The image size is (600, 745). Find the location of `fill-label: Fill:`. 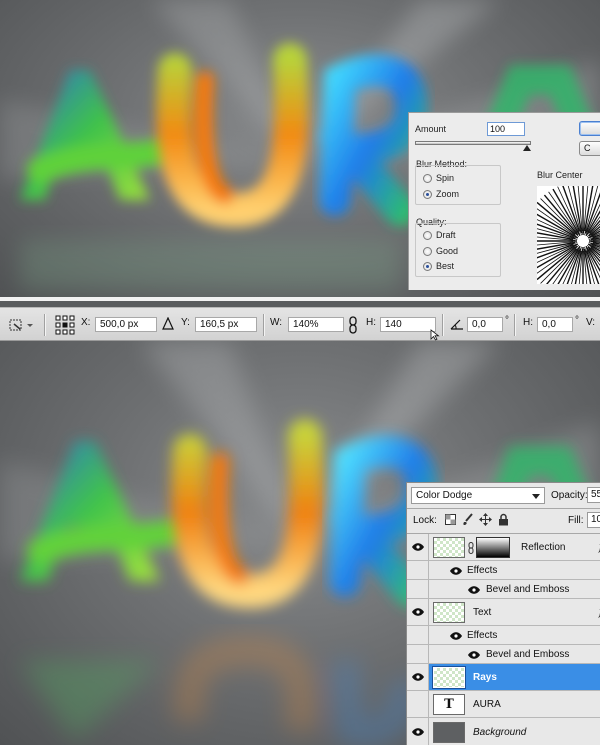

fill-label: Fill: is located at coordinates (576, 520).